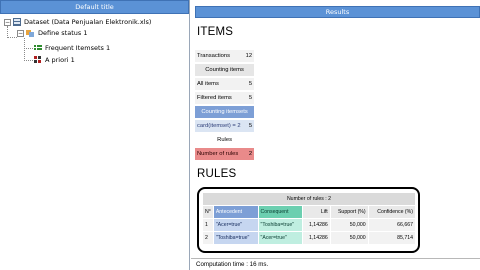 The image size is (480, 270). I want to click on confidence-cell: 66,667, so click(391, 225).